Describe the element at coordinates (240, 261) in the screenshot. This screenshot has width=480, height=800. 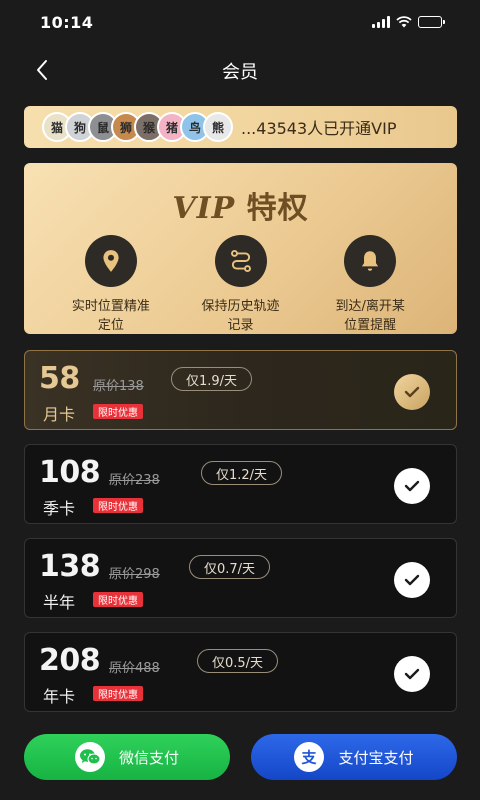
I see `route-track-icon` at that location.